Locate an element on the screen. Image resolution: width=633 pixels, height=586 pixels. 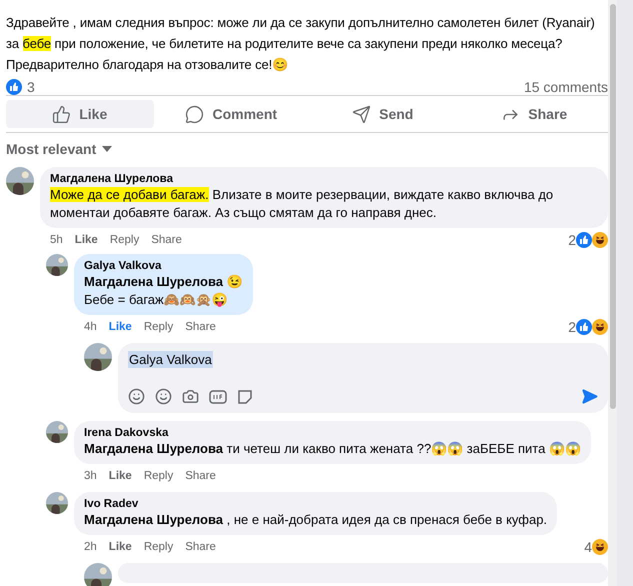
comment-text: Магдалена Шурелова , не е най-добрата идея да св пренася бебе в куфар. is located at coordinates (316, 520).